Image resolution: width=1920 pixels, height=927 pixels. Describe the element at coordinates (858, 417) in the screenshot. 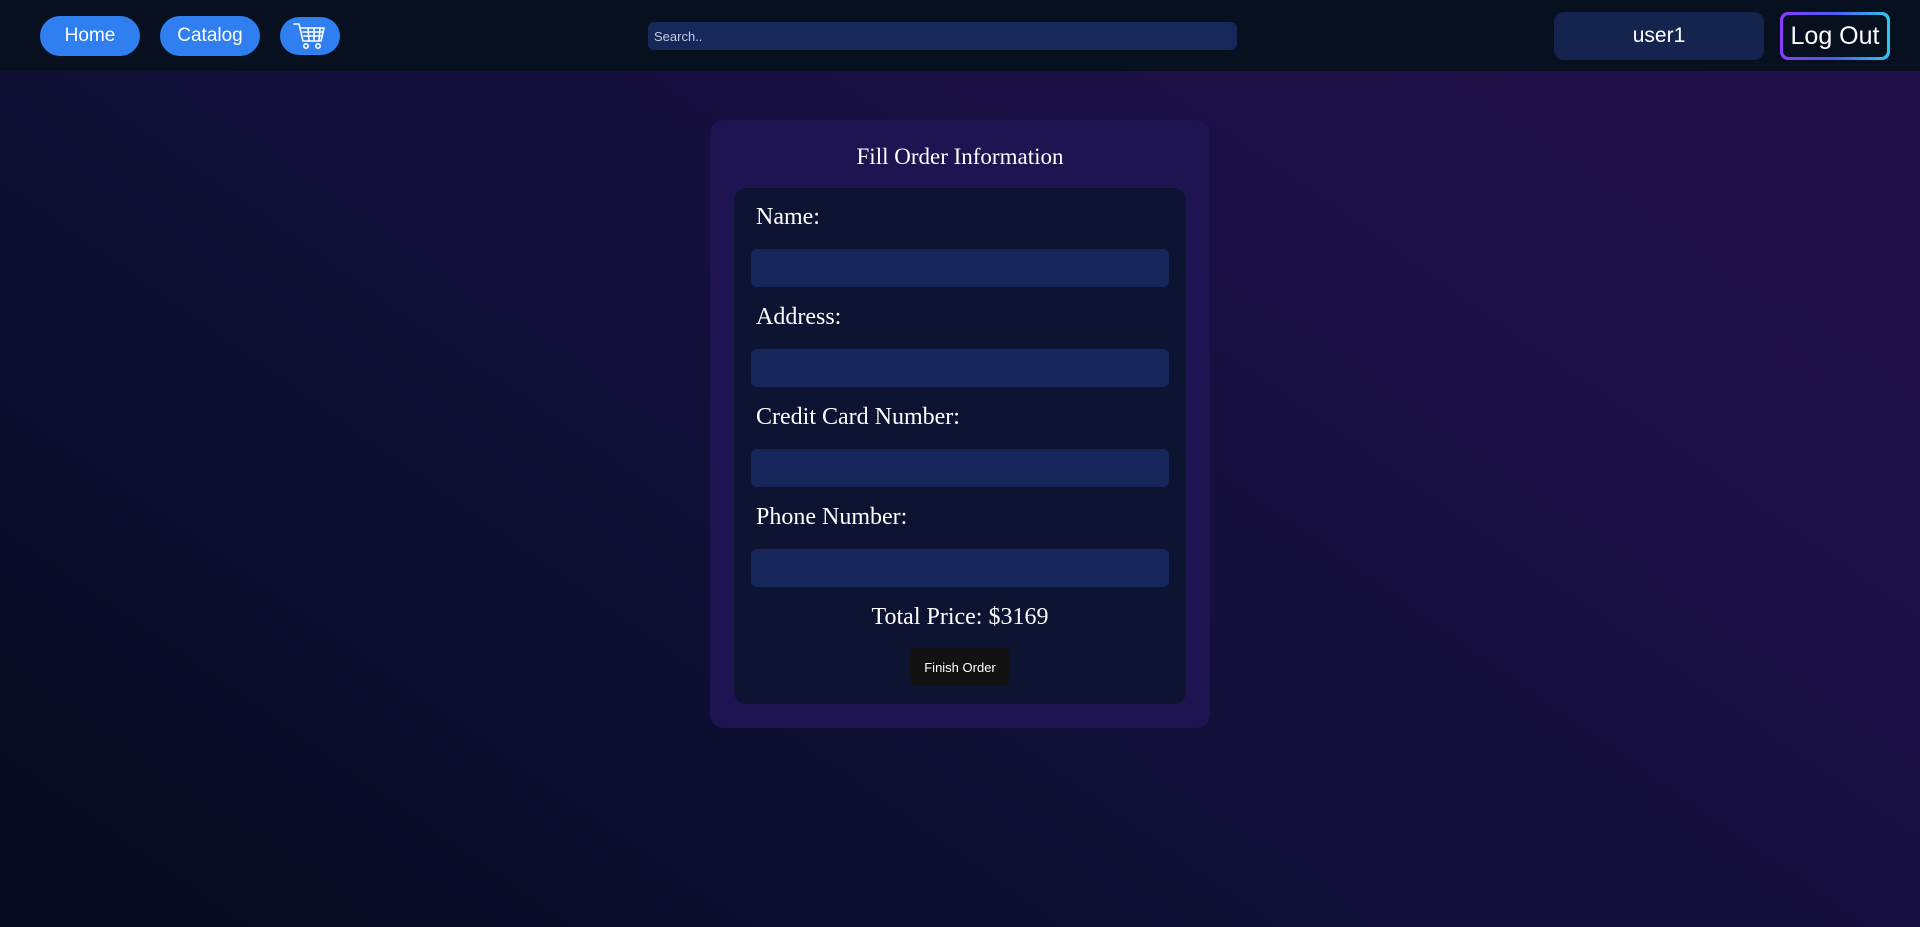

I see `credit-card-label: Credit Card Number:` at that location.